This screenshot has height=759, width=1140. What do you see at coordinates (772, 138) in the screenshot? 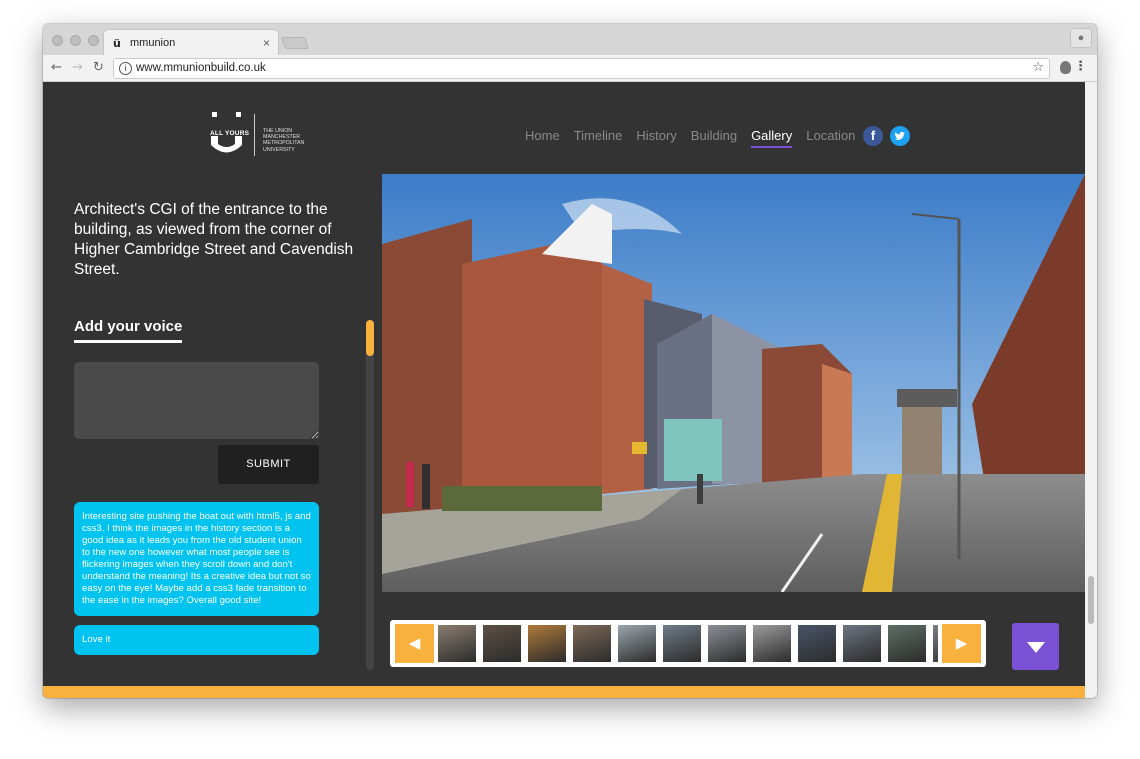
I see `nav-item-gallery: Gallery` at bounding box center [772, 138].